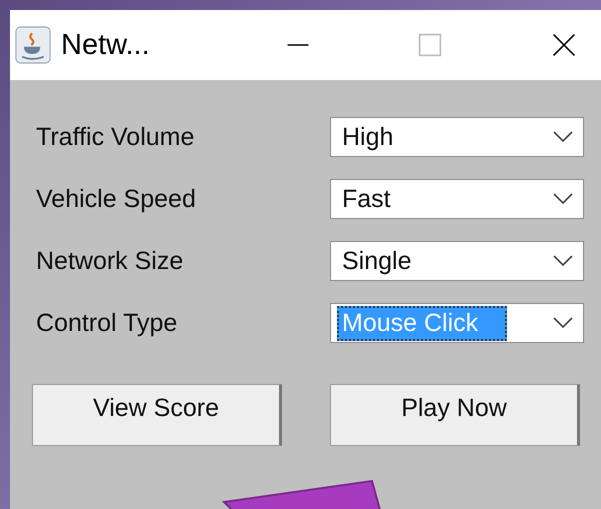  Describe the element at coordinates (116, 137) in the screenshot. I see `setting-label: Traffic Volume` at that location.